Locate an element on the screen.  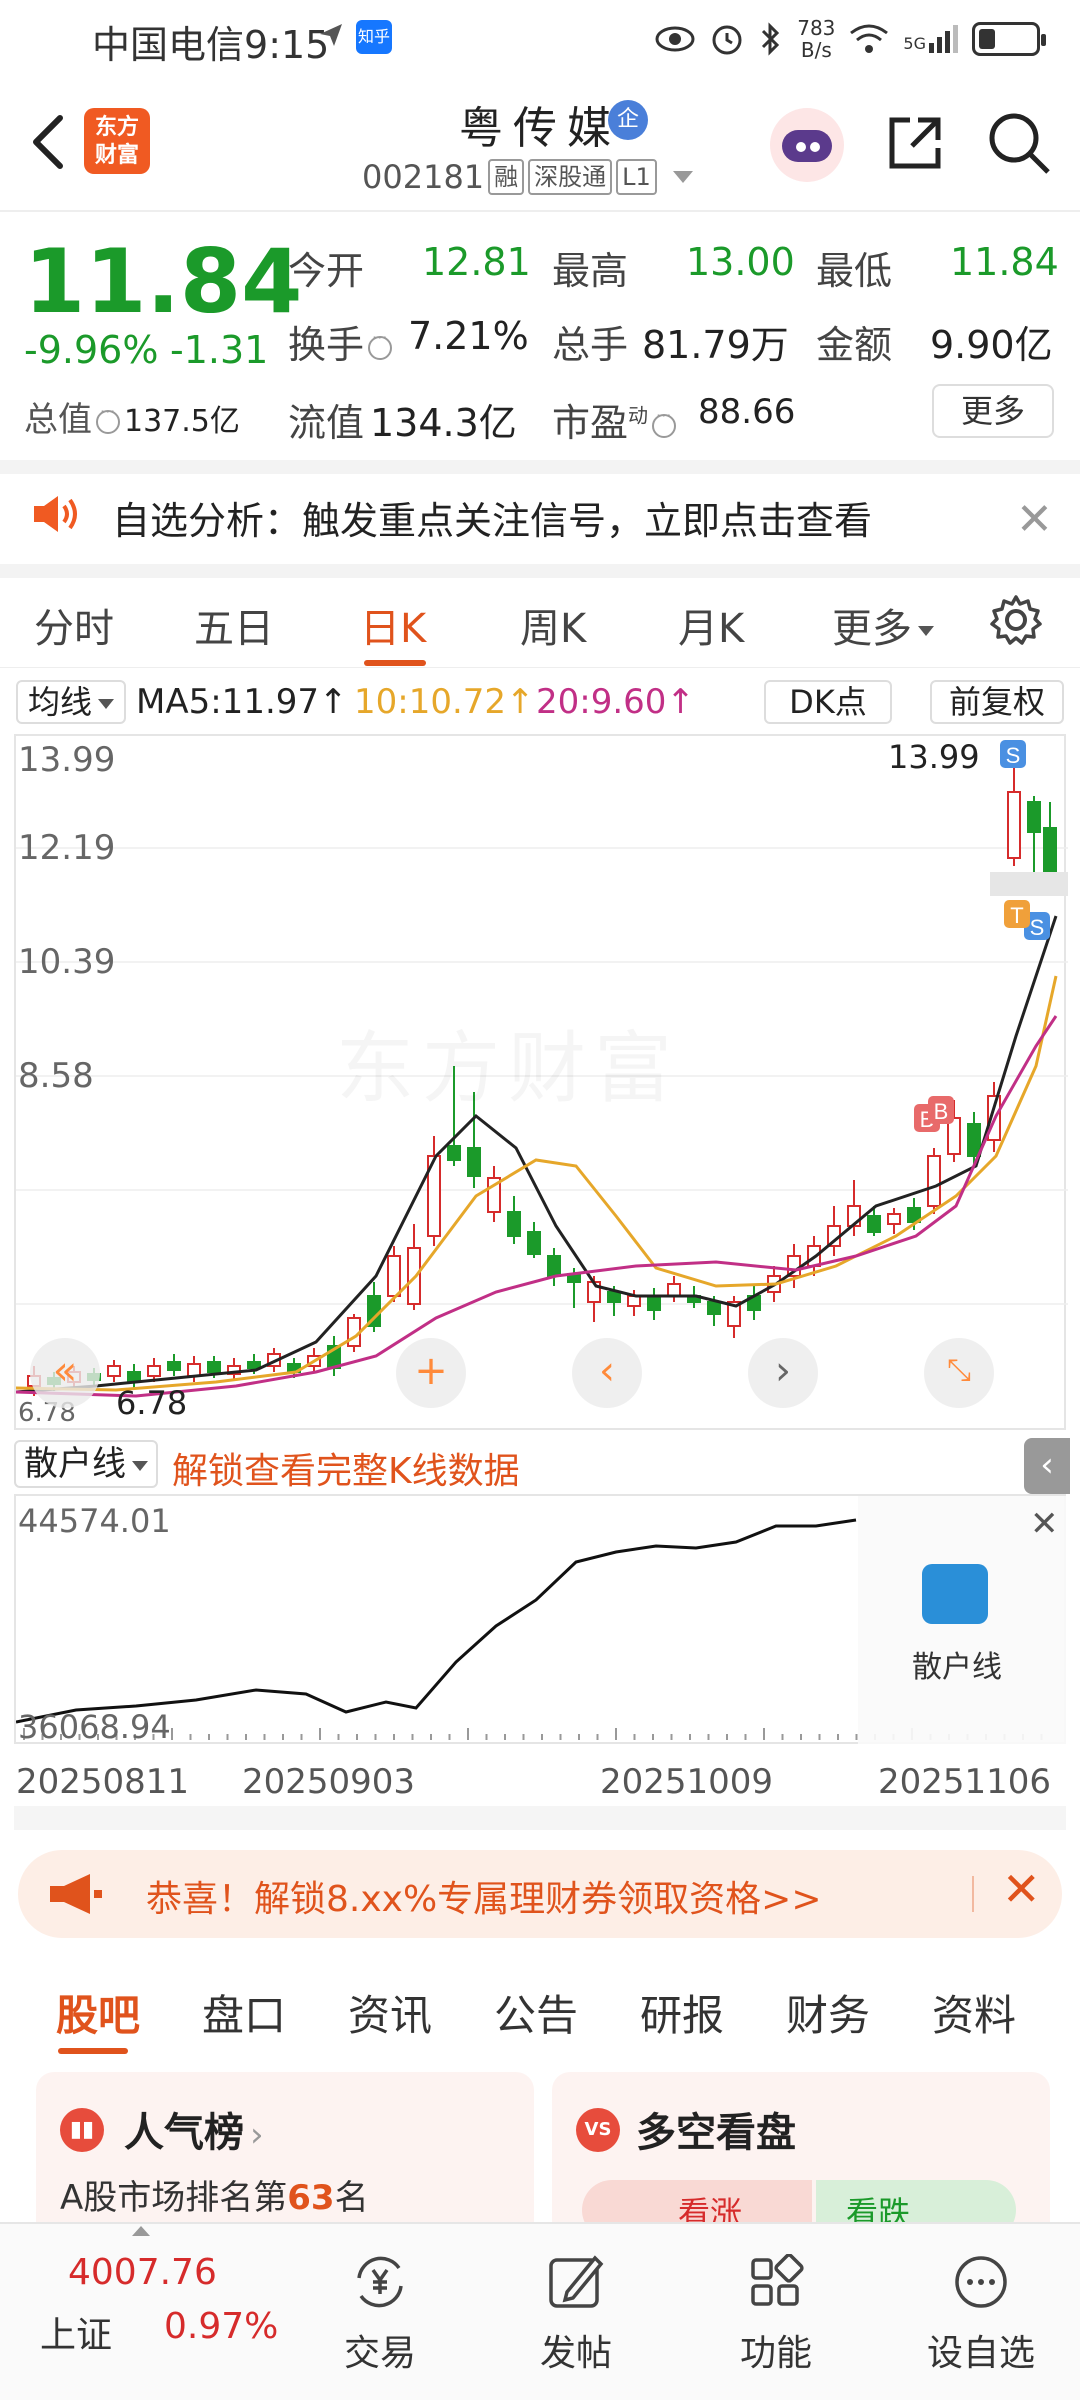
active-tab-indicator is located at coordinates (93, 2051).